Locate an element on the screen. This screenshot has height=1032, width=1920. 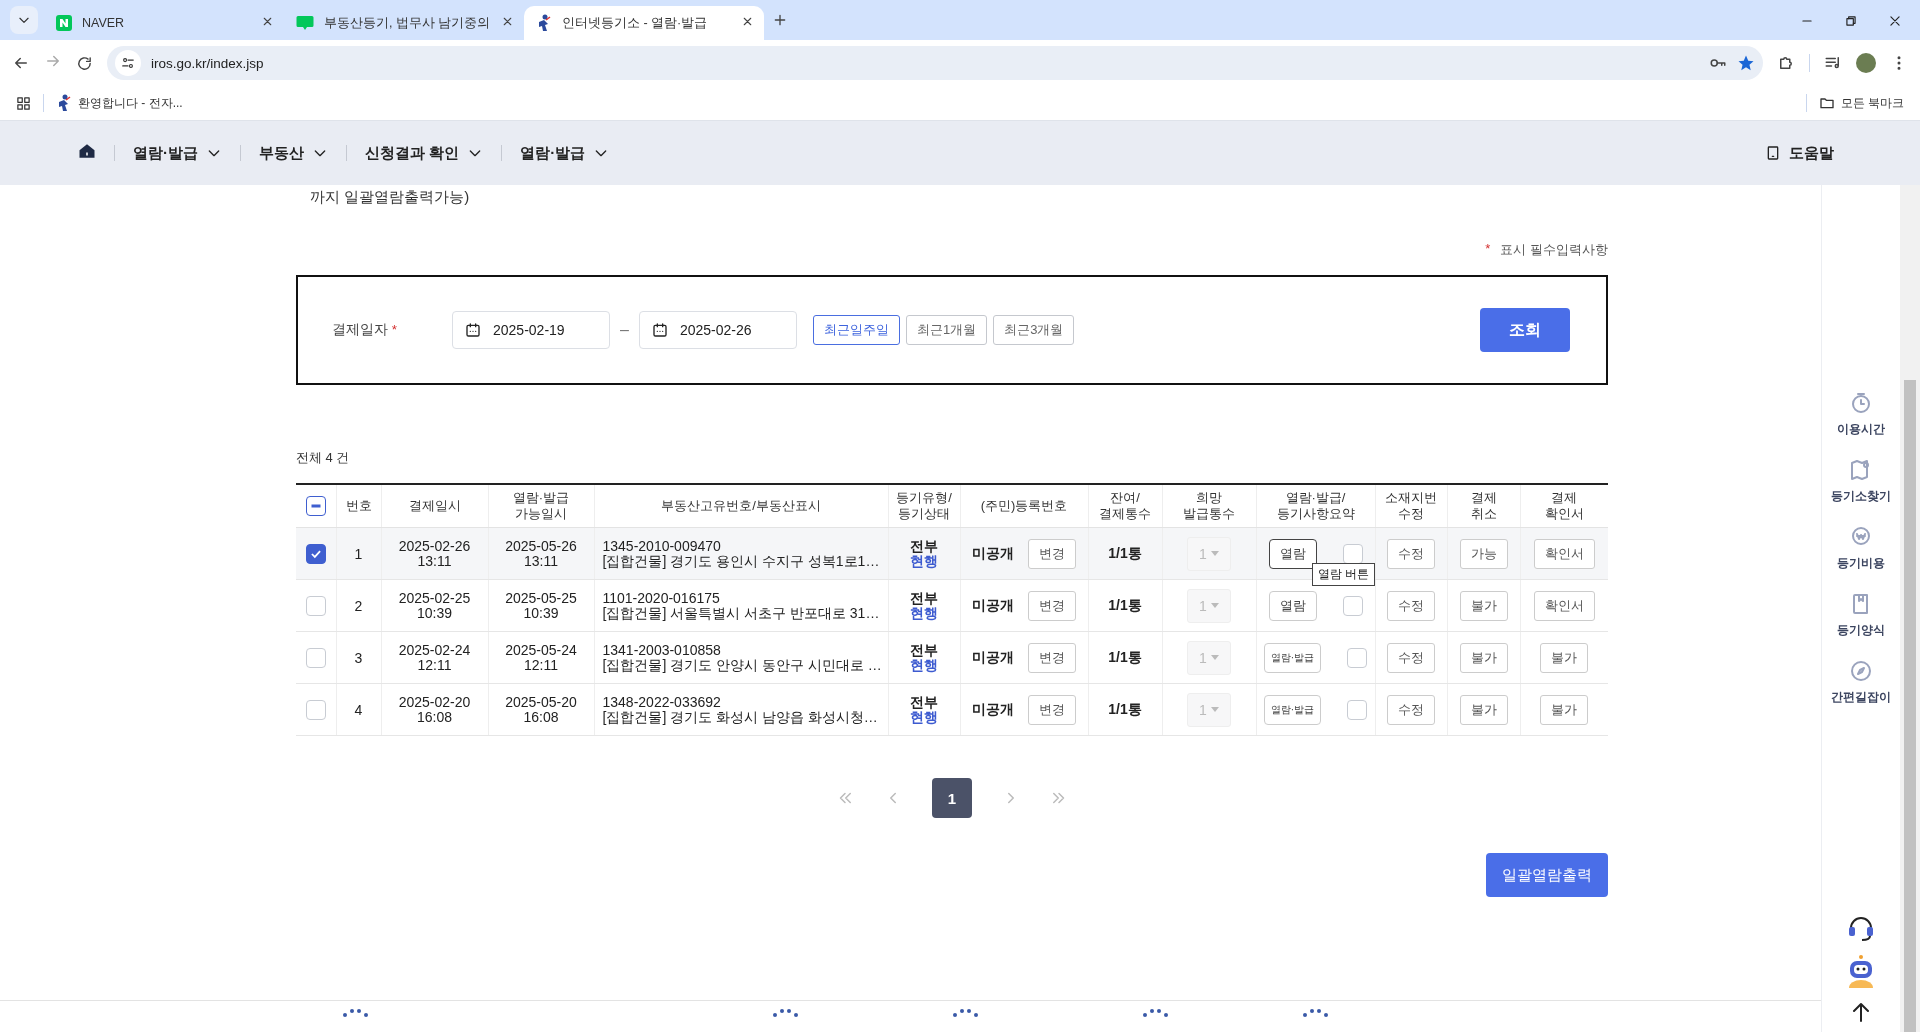
browser-tab: 부동산등기, 법무사 남기중의 is located at coordinates (404, 23).